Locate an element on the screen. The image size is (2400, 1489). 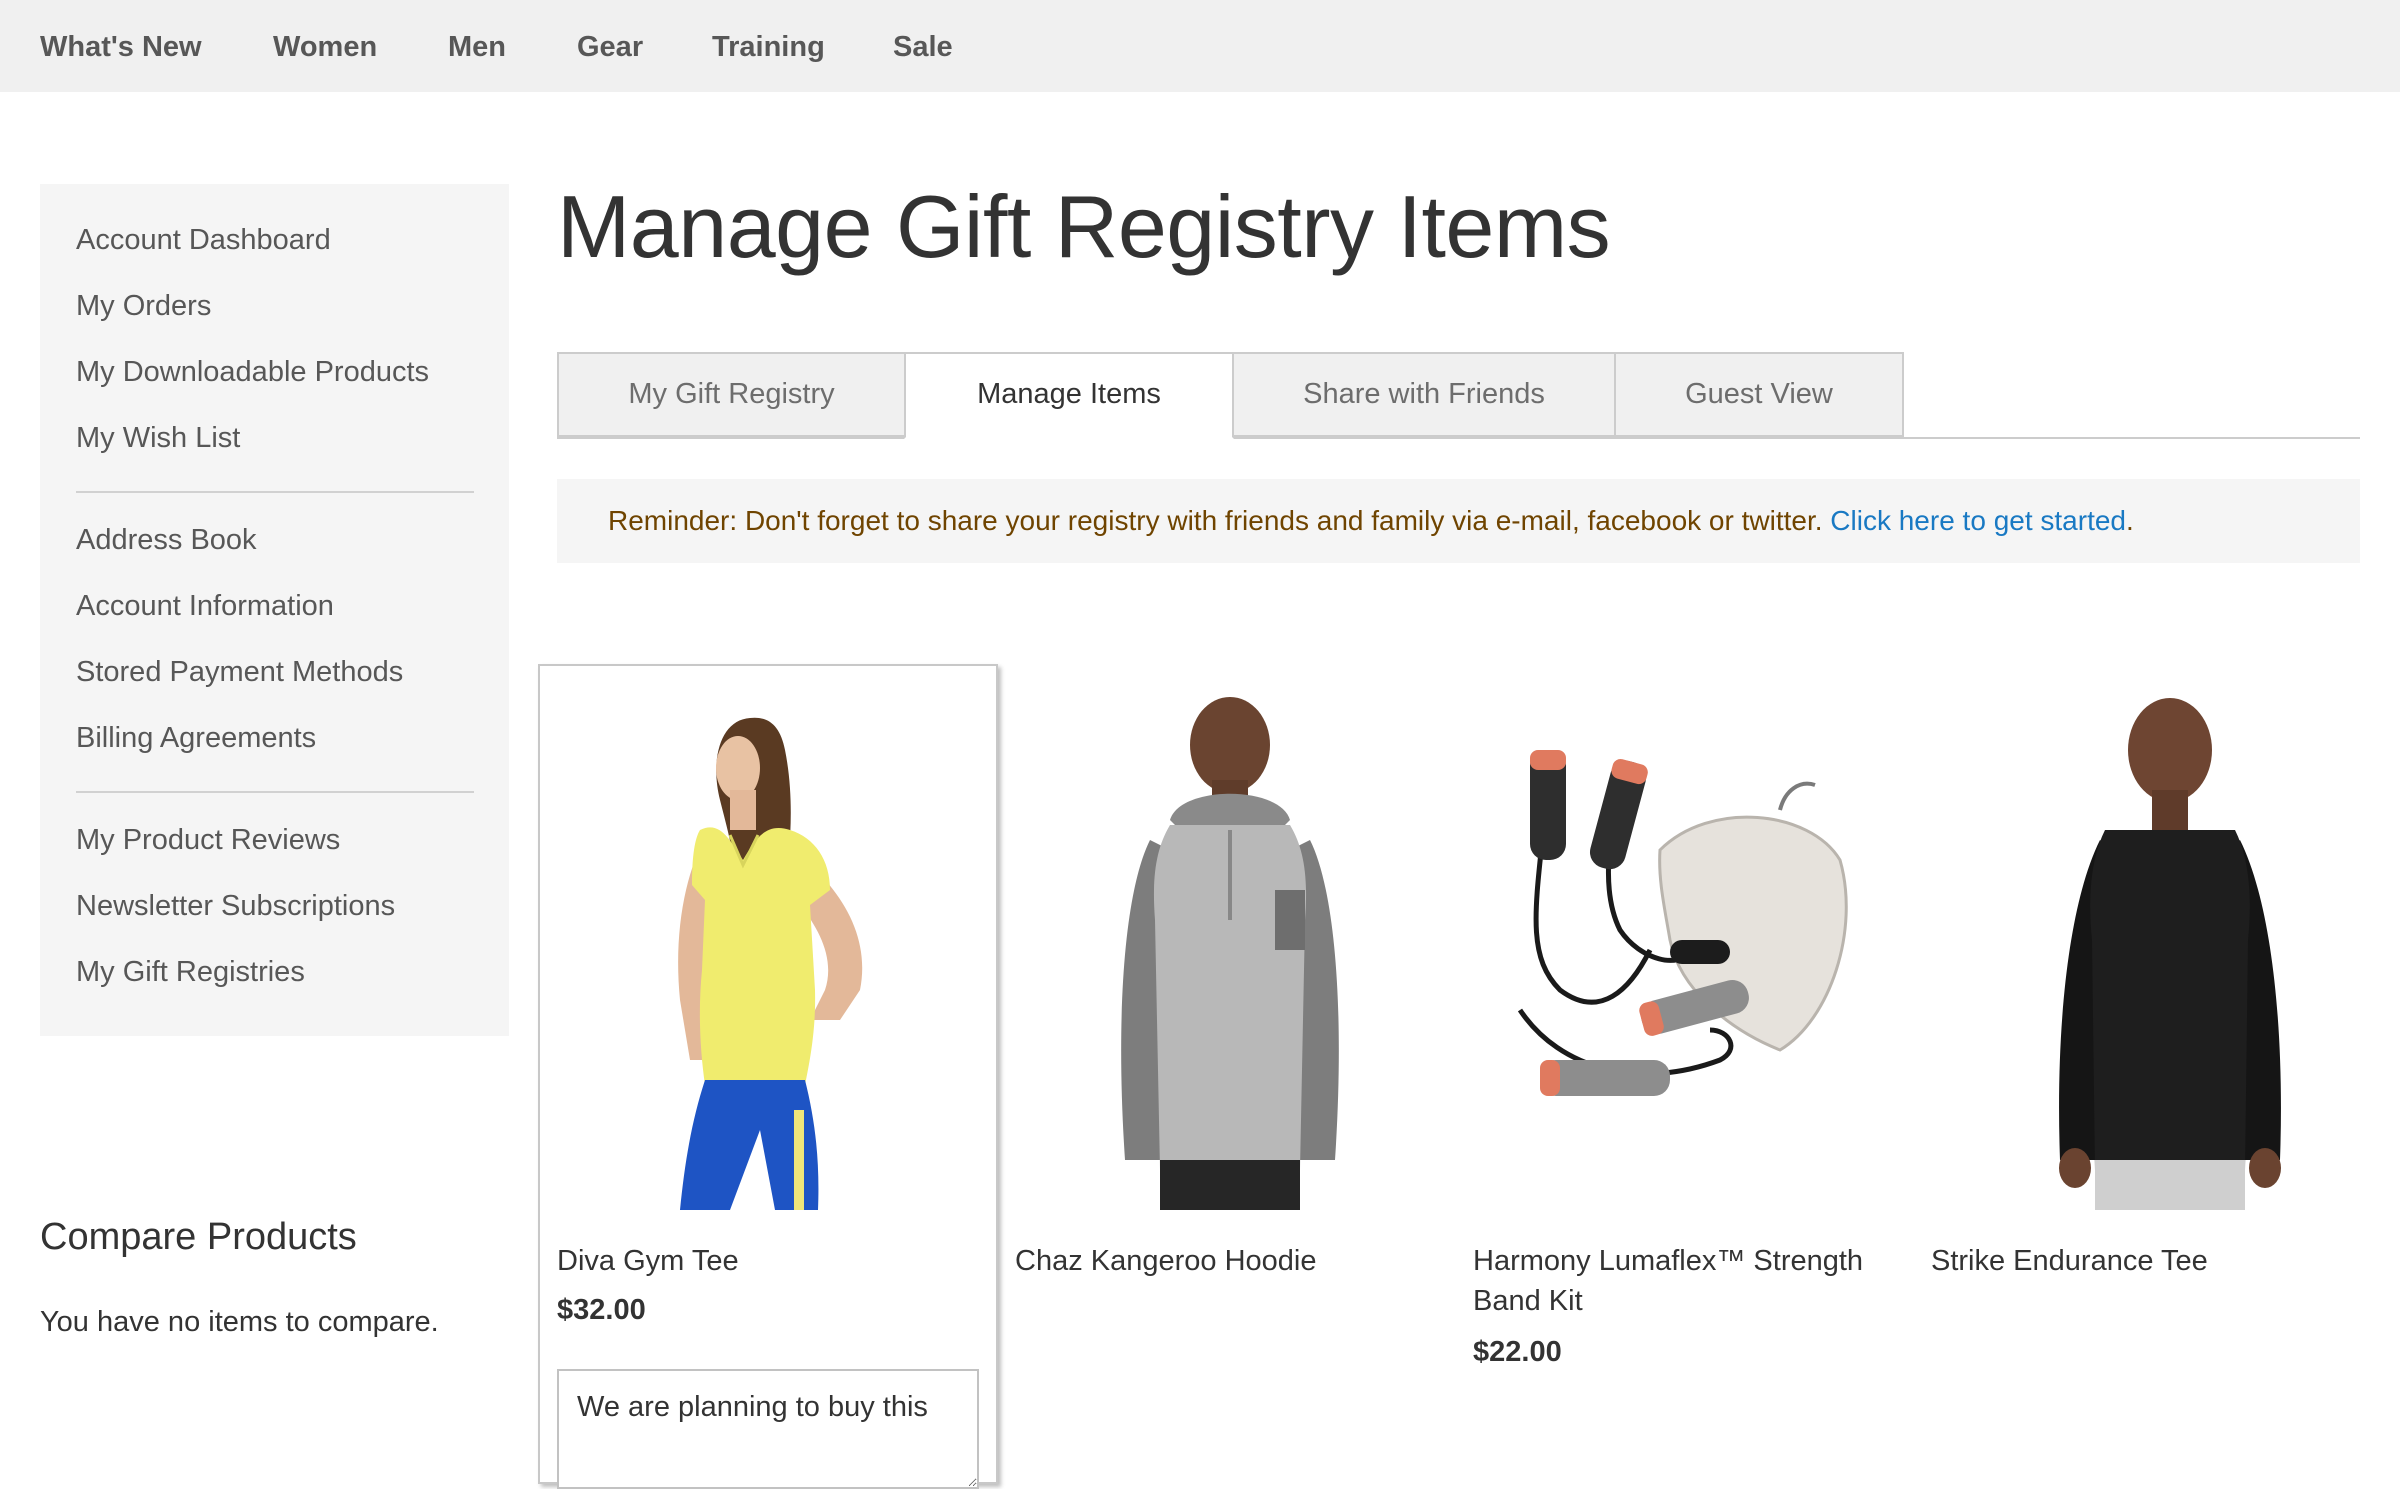
compare-products-title: Compare Products is located at coordinates (198, 1237).